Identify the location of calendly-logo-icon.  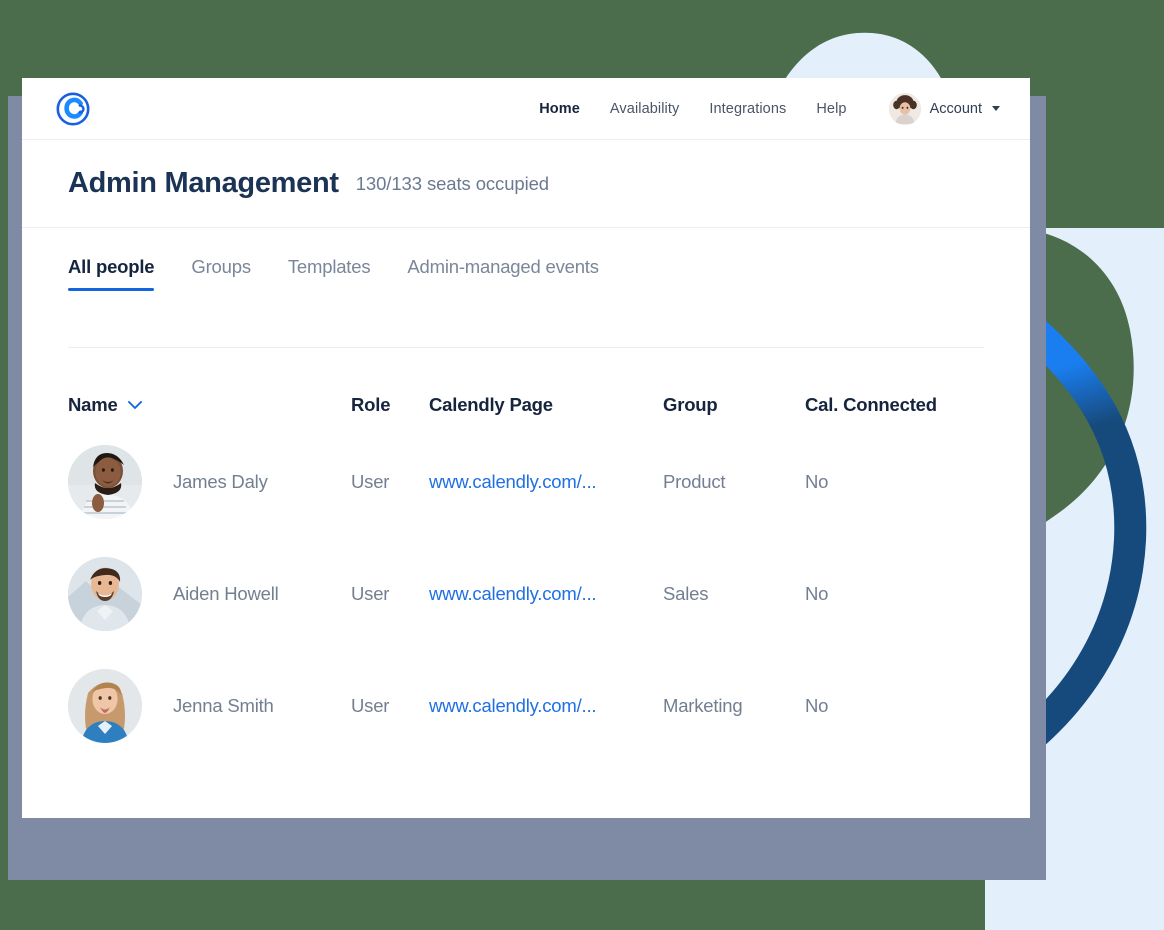
(73, 108).